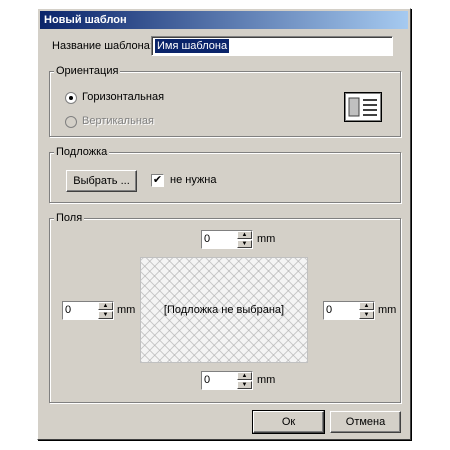 The width and height of the screenshot is (450, 450). What do you see at coordinates (266, 380) in the screenshot?
I see `margin-bottom-unit: mm` at bounding box center [266, 380].